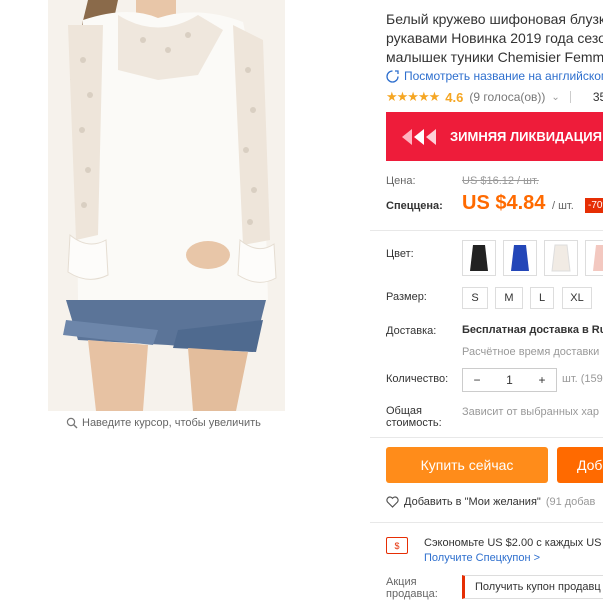 This screenshot has height=604, width=603. Describe the element at coordinates (542, 380) in the screenshot. I see `increment-button: +` at that location.